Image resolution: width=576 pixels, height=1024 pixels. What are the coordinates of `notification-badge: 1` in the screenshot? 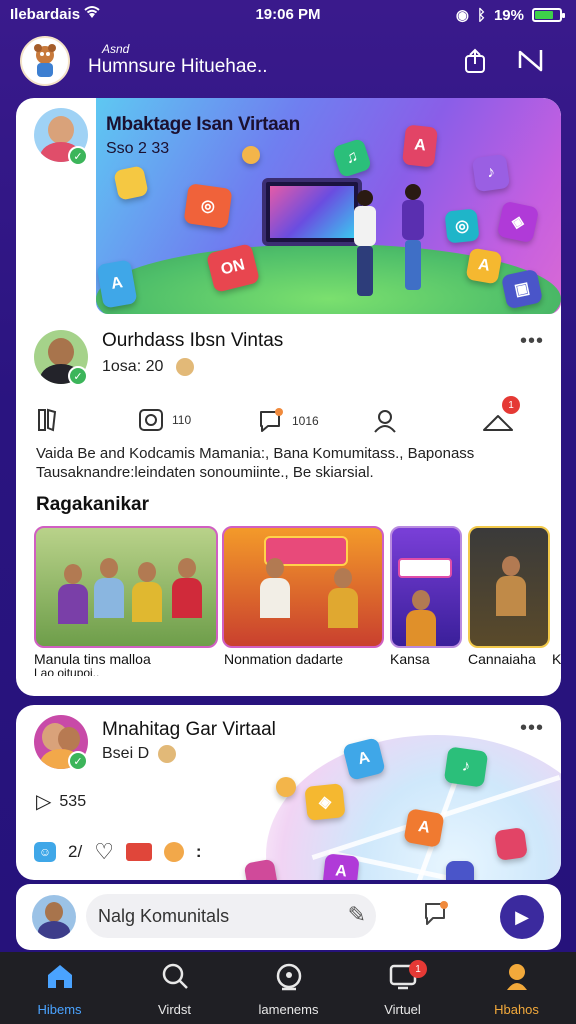 It's located at (511, 405).